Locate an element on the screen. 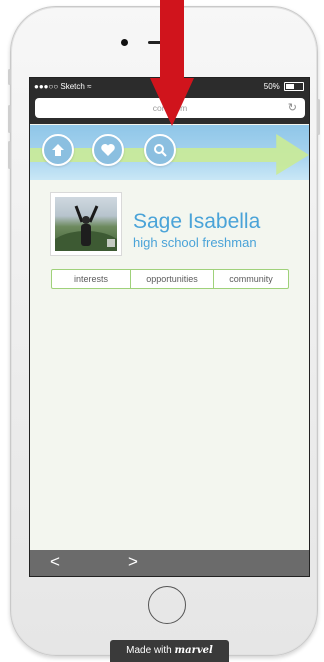 The height and width of the screenshot is (662, 324). volume-down-button is located at coordinates (9, 155).